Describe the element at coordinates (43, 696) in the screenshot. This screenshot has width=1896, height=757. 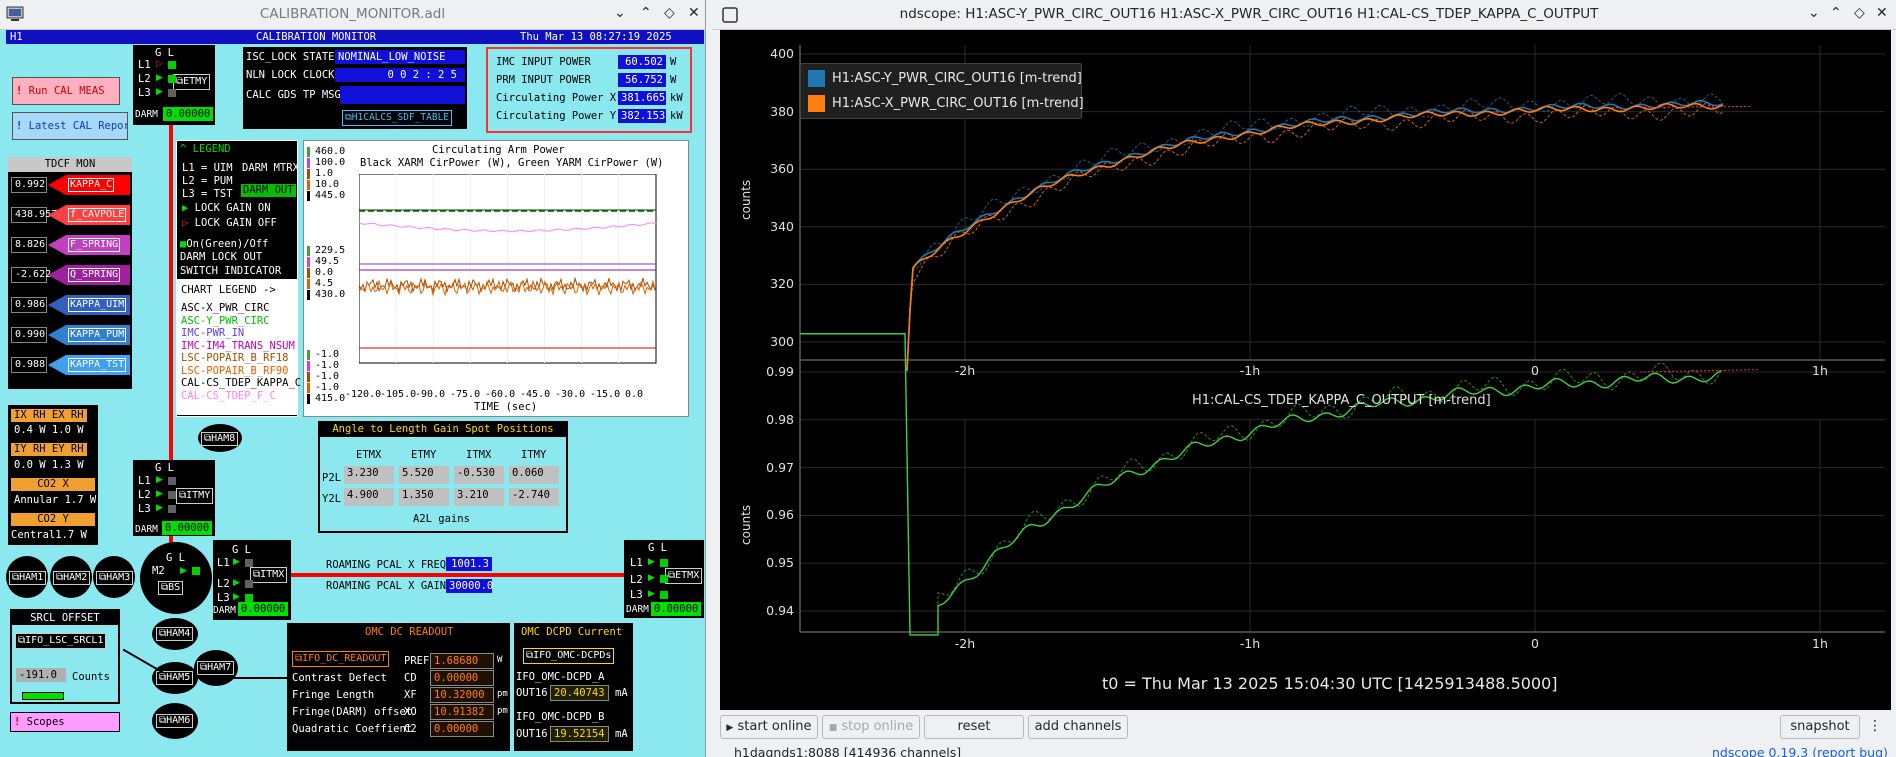
I see `srcl-bar` at that location.